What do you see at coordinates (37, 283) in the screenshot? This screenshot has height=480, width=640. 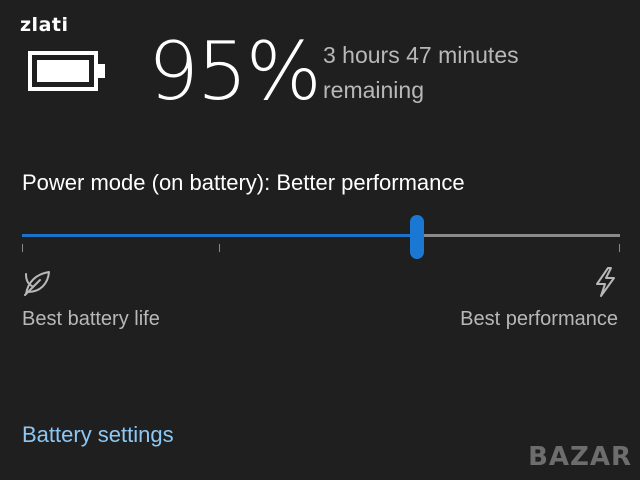 I see `leaf-icon` at bounding box center [37, 283].